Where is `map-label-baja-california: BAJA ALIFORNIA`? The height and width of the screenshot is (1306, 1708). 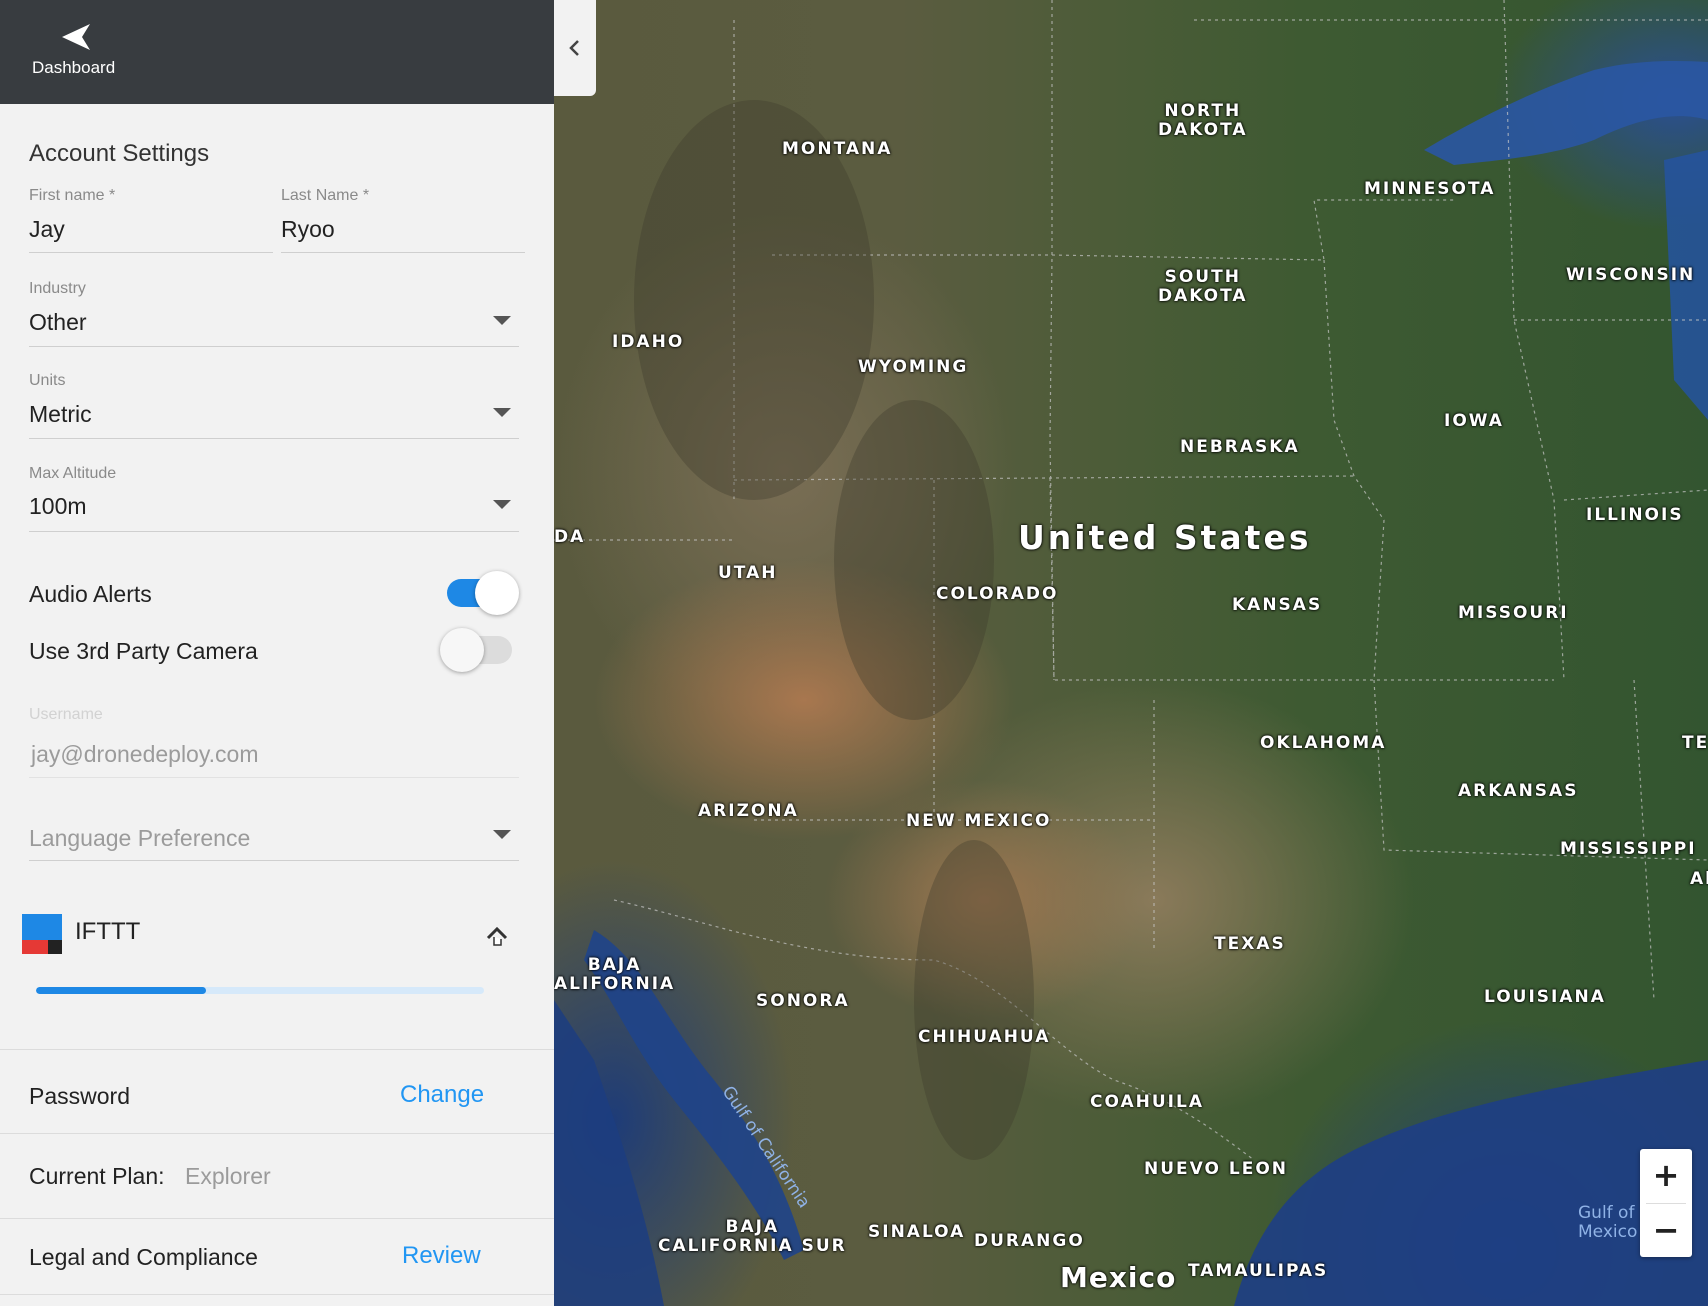 map-label-baja-california: BAJA ALIFORNIA is located at coordinates (615, 974).